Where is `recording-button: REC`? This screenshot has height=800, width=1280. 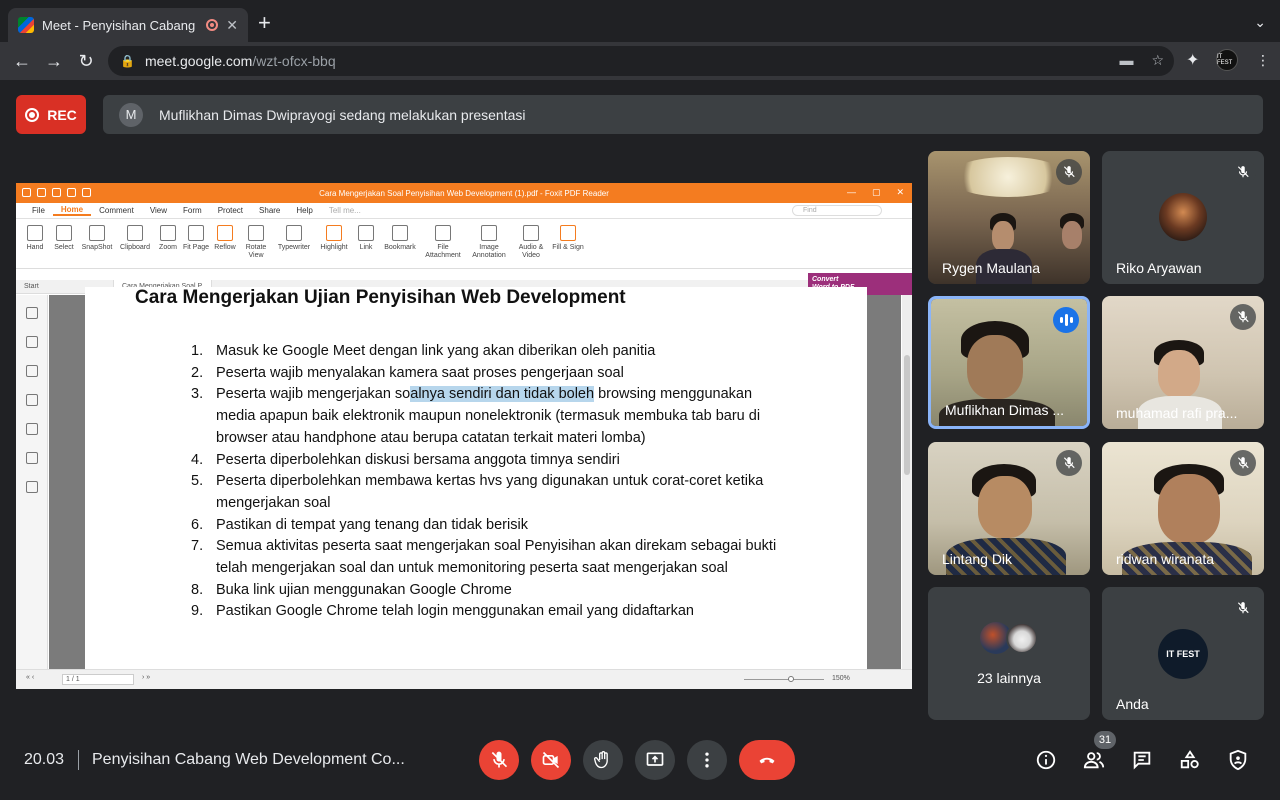
recording-button: REC is located at coordinates (51, 114).